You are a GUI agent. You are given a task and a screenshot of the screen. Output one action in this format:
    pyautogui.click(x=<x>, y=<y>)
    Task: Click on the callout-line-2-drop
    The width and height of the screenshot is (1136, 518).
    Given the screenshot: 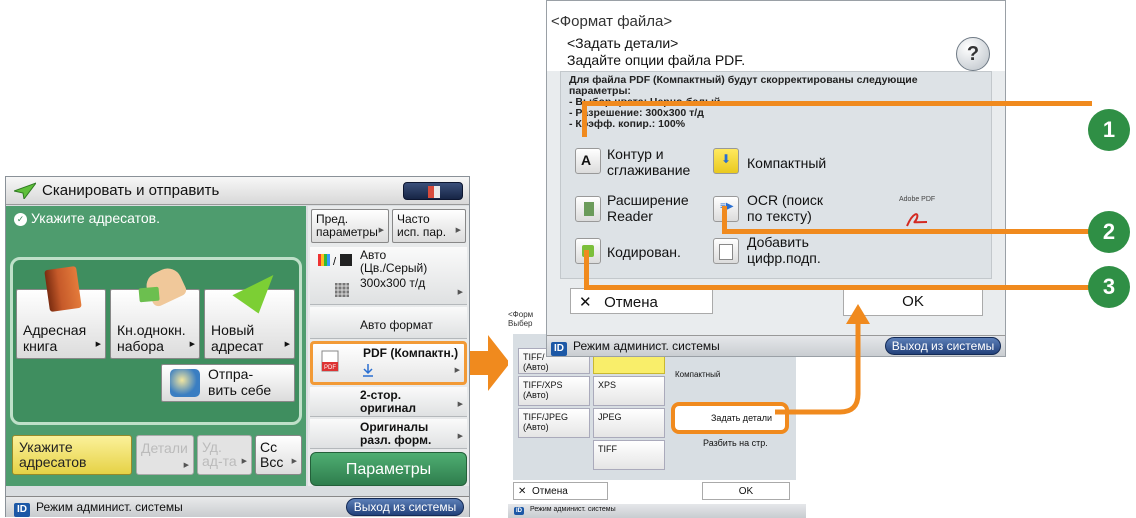 What is the action you would take?
    pyautogui.click(x=724, y=220)
    